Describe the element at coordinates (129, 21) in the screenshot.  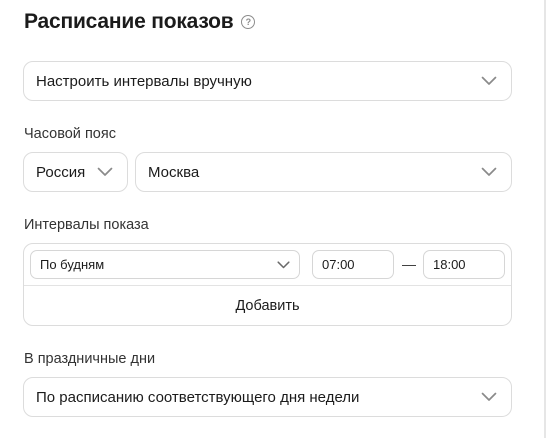
I see `page-title: Расписание показов` at that location.